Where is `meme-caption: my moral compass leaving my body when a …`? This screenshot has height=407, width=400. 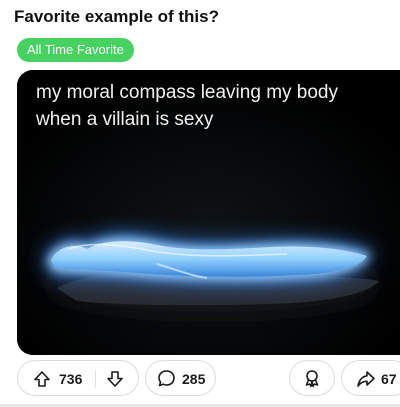
meme-caption: my moral compass leaving my body when a … is located at coordinates (187, 106).